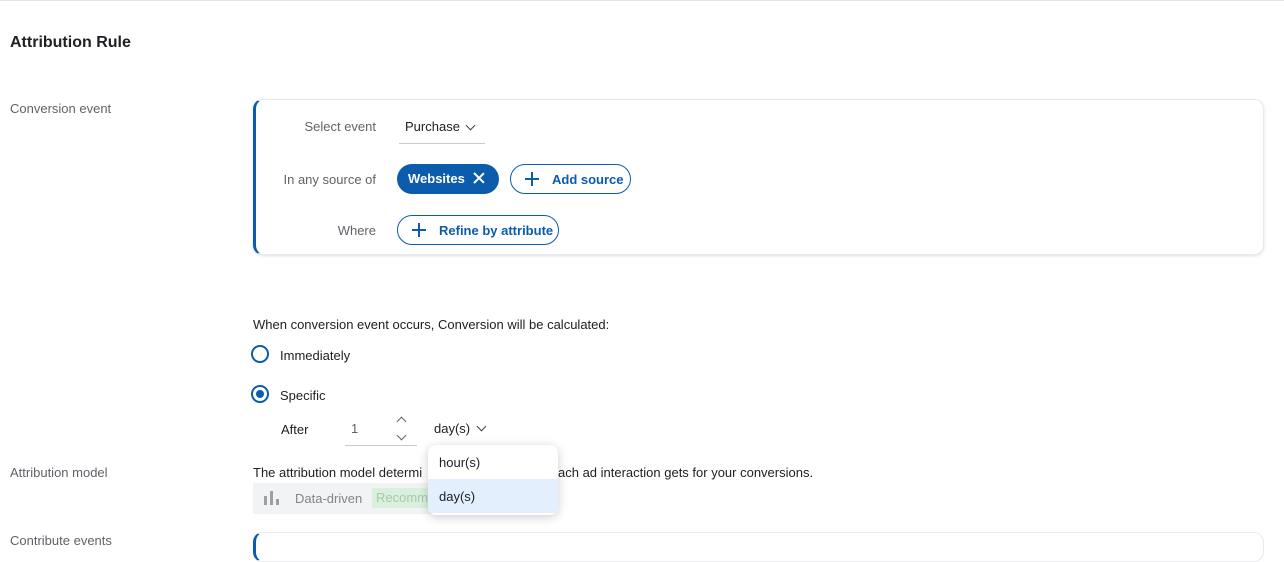  I want to click on top-divider, so click(642, 0).